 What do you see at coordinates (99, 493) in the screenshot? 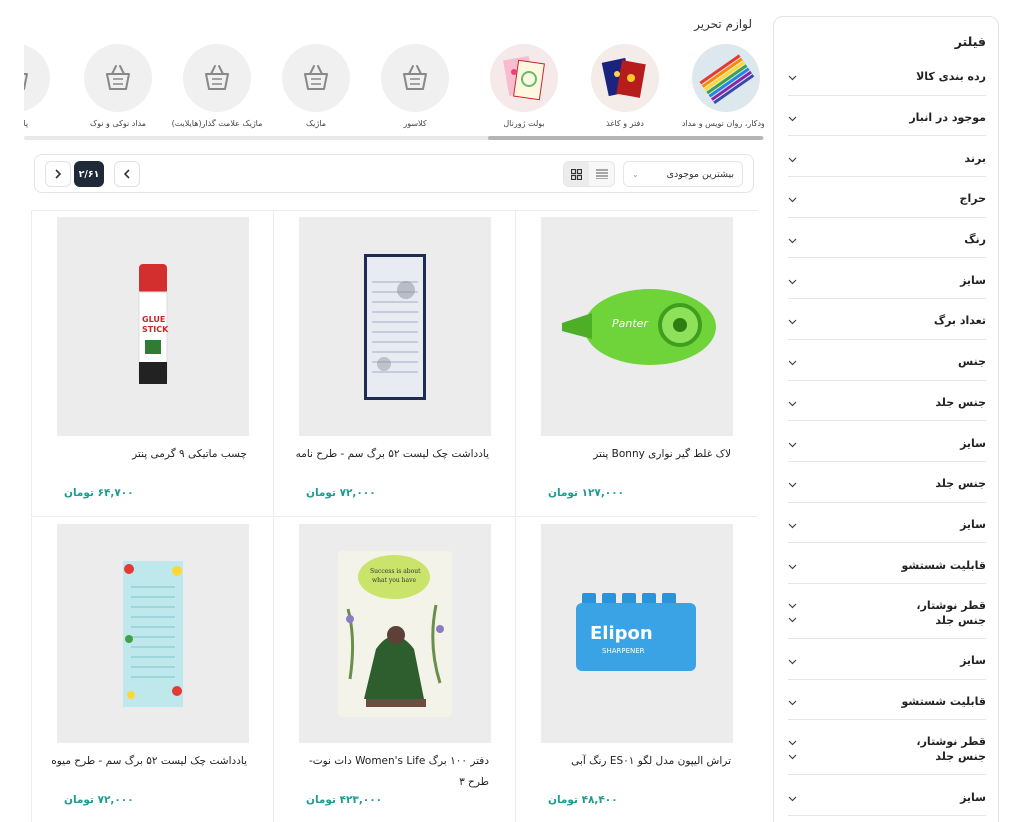
I see `product-price: ۶۴,۷۰۰ تومان` at bounding box center [99, 493].